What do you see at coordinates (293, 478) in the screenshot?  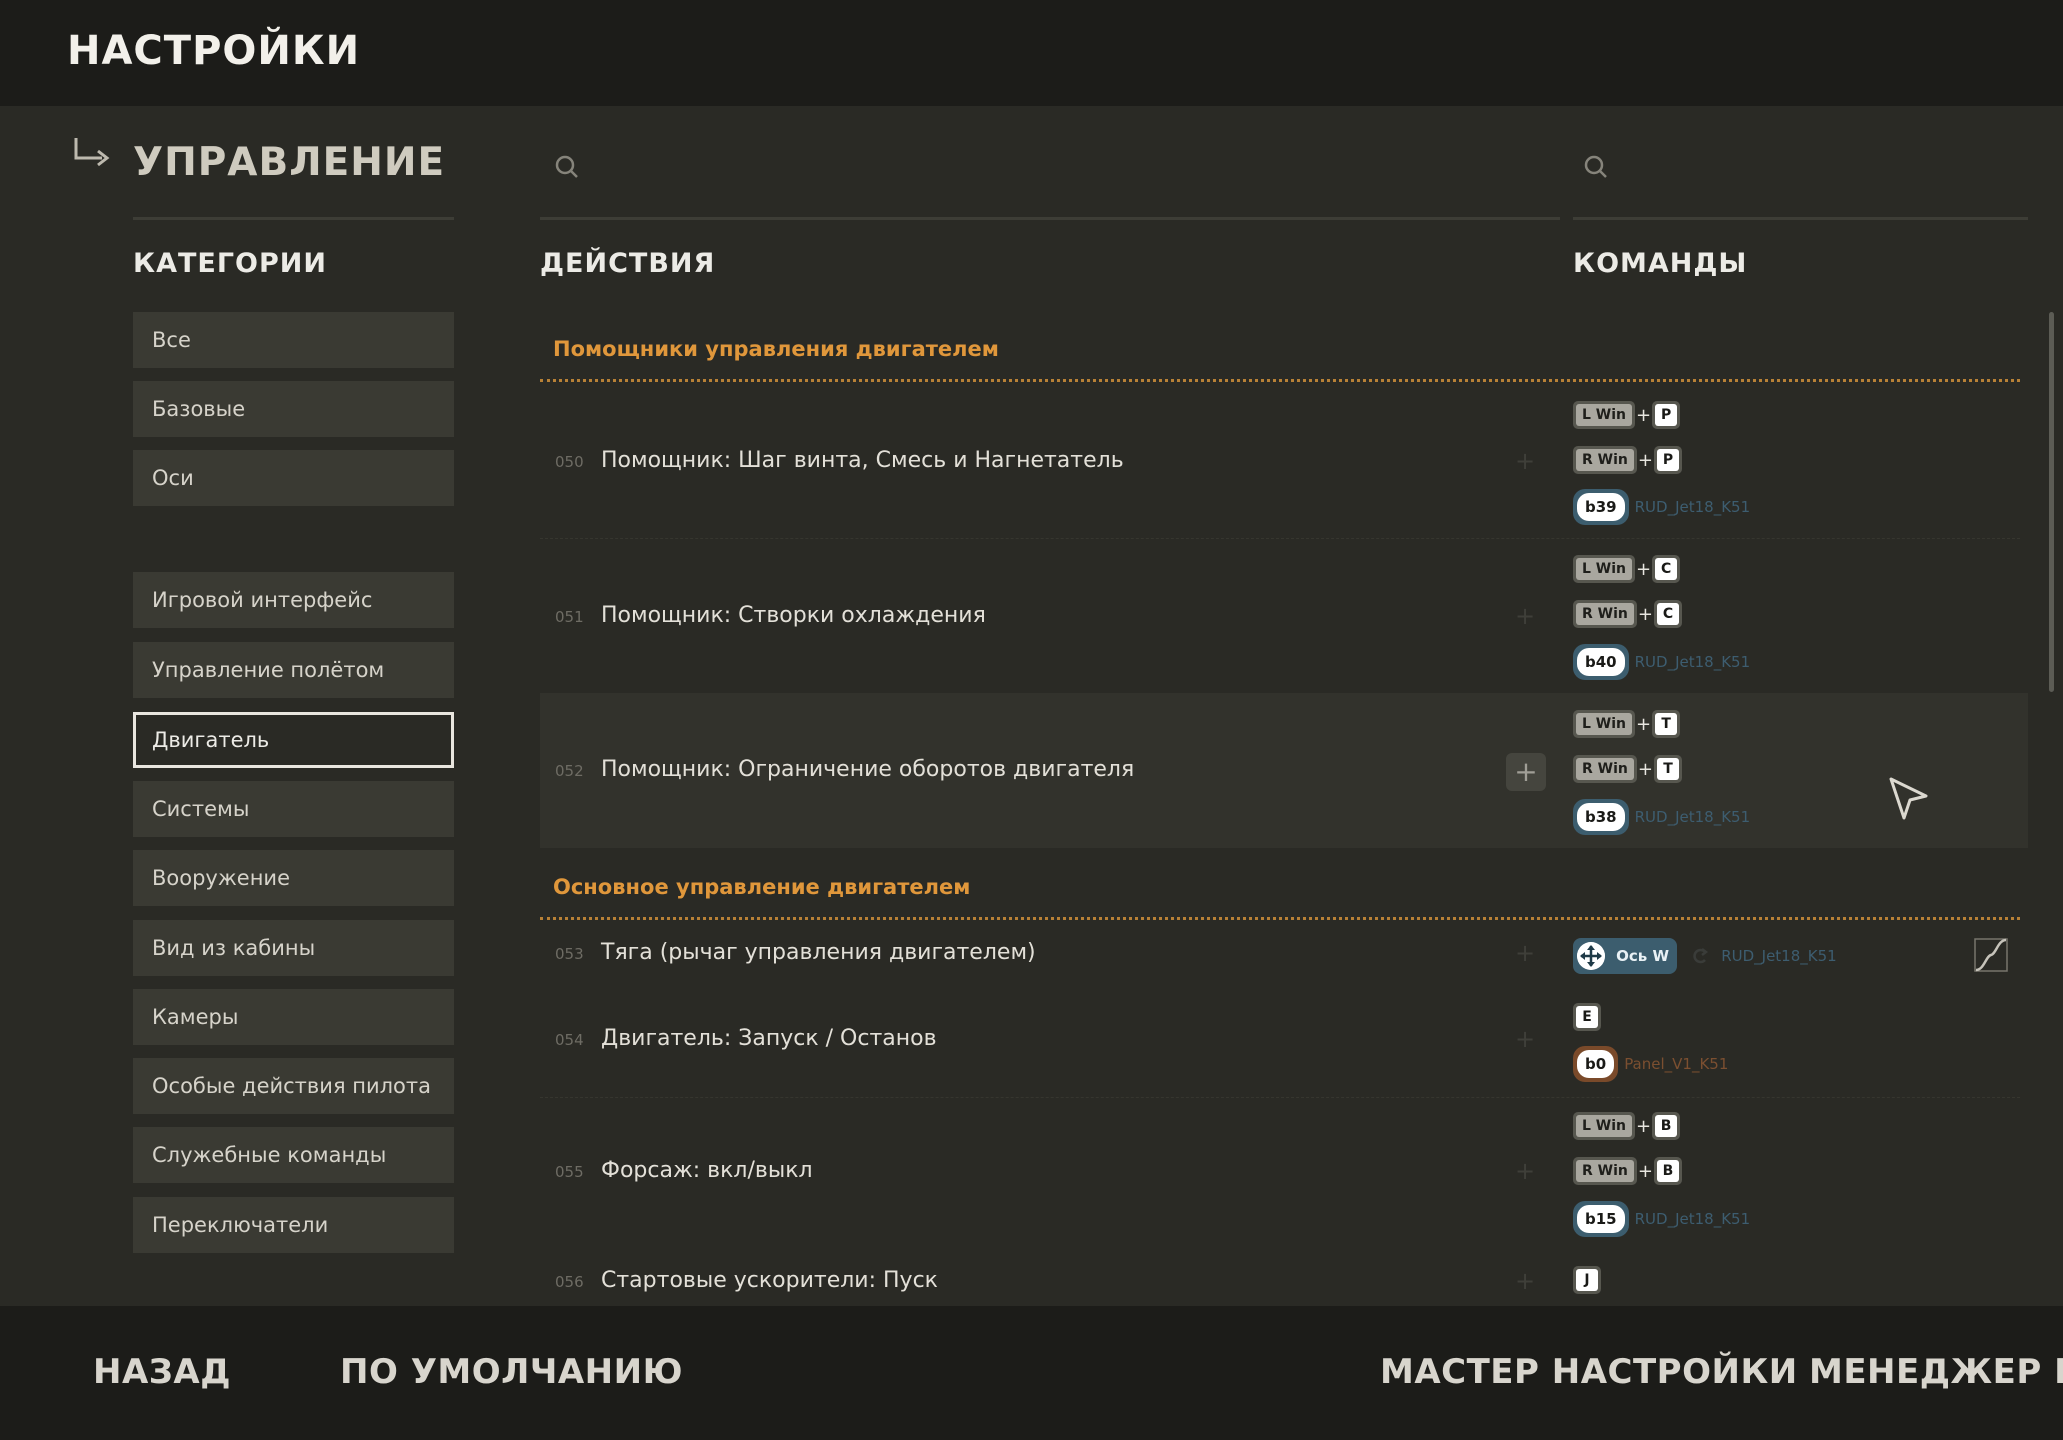 I see `category-axes: Оси` at bounding box center [293, 478].